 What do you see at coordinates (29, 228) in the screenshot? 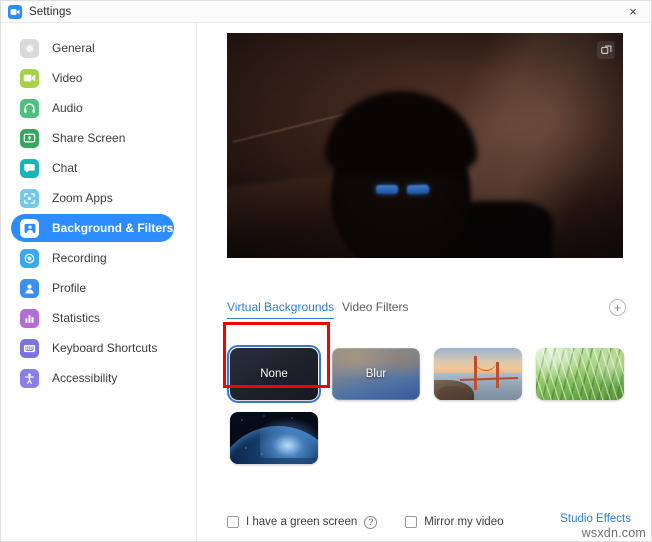
I see `person-frame-icon` at bounding box center [29, 228].